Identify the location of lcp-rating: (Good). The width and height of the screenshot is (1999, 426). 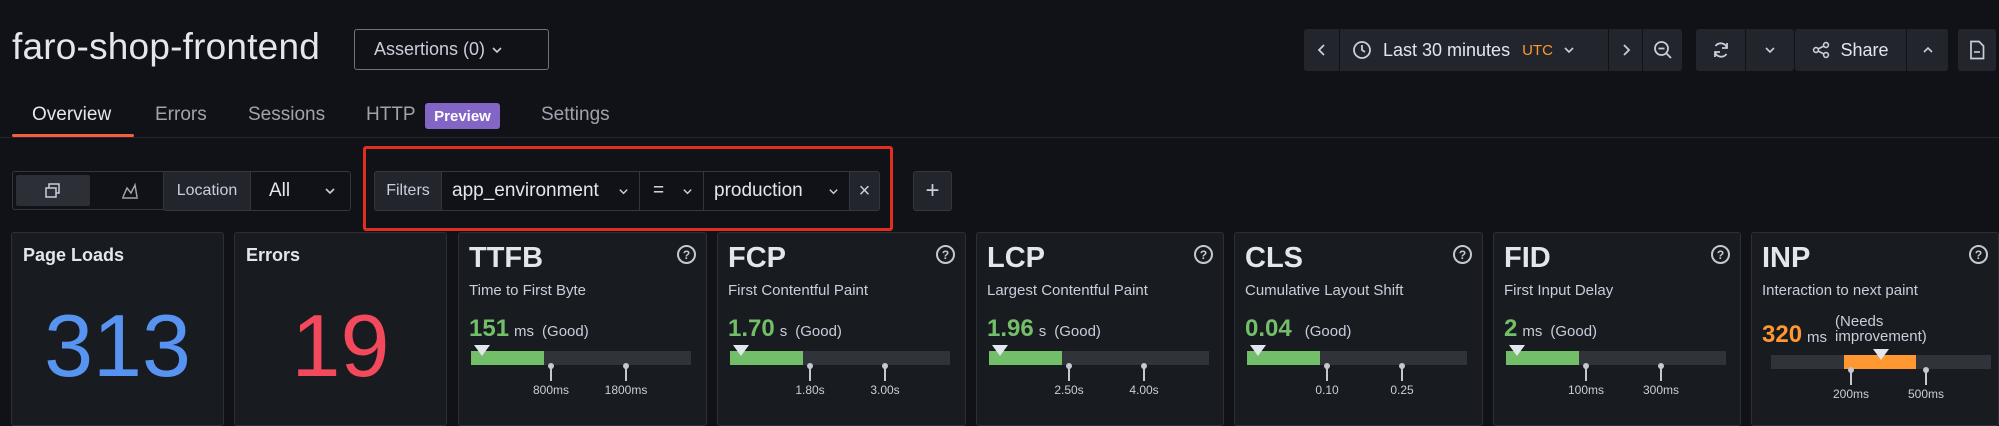
(1077, 331).